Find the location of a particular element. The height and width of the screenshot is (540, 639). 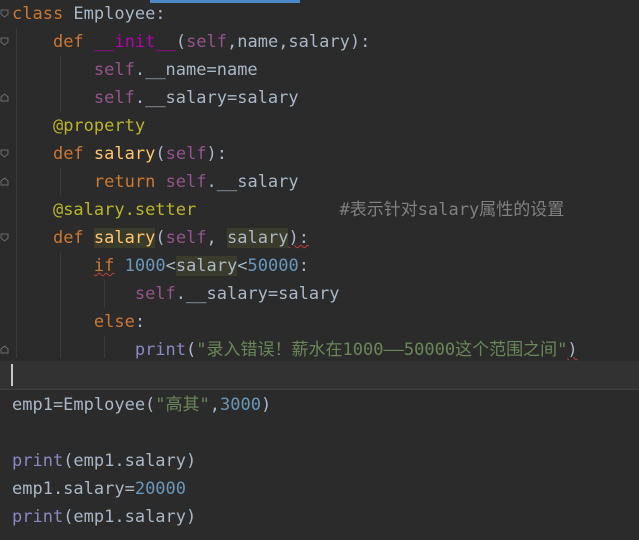

code-line: def salary(self, salary): is located at coordinates (325, 238).